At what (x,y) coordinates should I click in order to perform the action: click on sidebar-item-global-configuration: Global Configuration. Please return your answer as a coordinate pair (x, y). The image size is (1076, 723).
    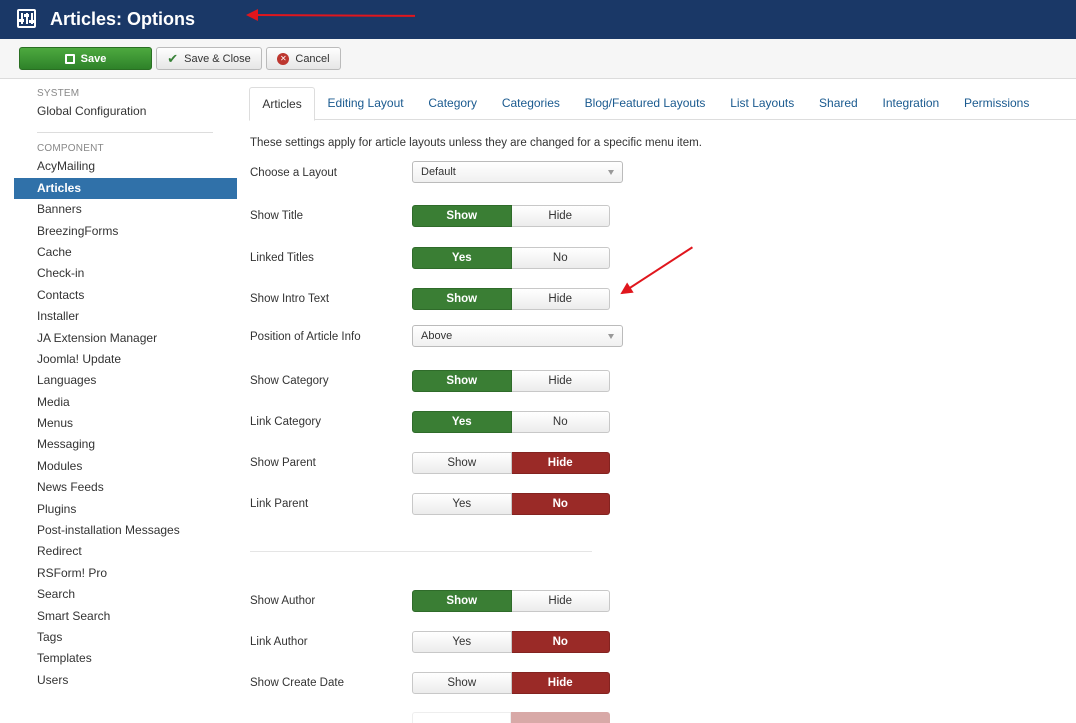
    Looking at the image, I should click on (125, 111).